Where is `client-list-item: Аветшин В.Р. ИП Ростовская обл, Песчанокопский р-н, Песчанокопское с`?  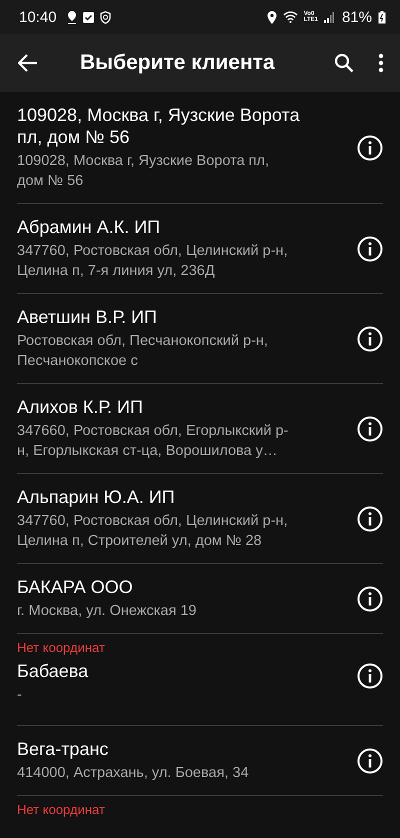
client-list-item: Аветшин В.Р. ИП Ростовская обл, Песчанокопский р-н, Песчанокопское с is located at coordinates (200, 339).